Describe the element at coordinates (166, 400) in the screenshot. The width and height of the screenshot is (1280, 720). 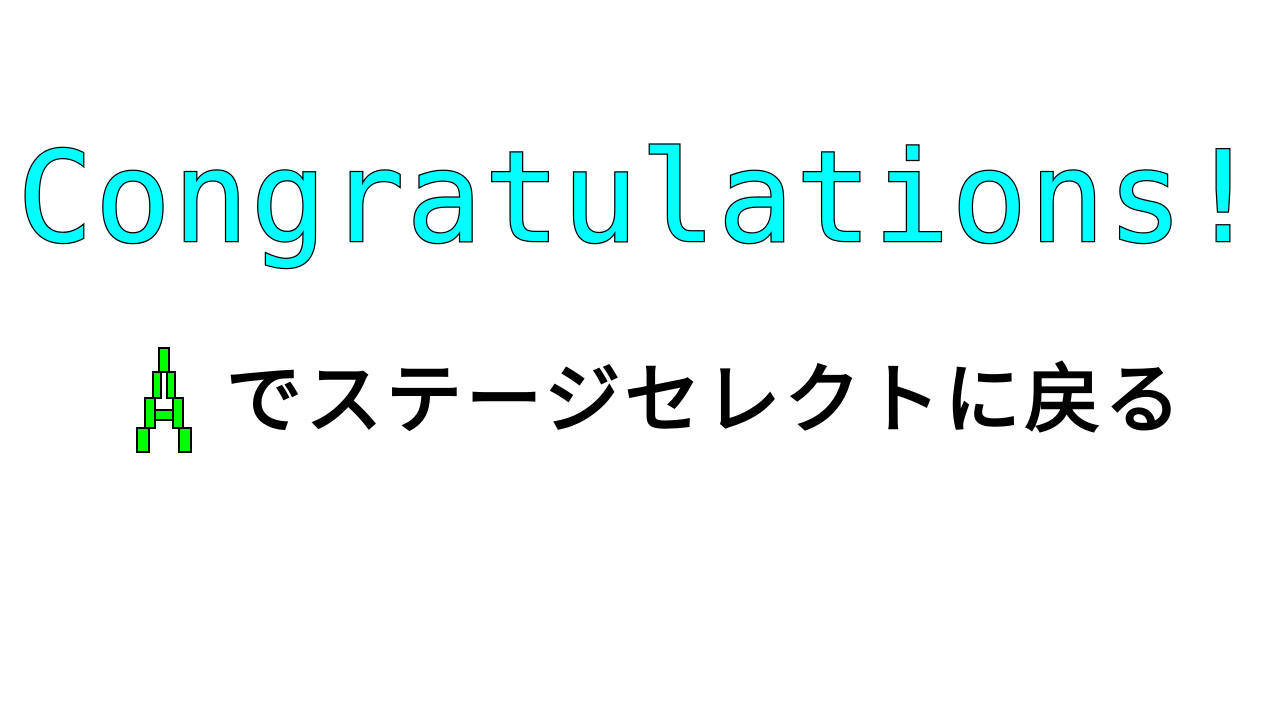
I see `a-button-icon` at that location.